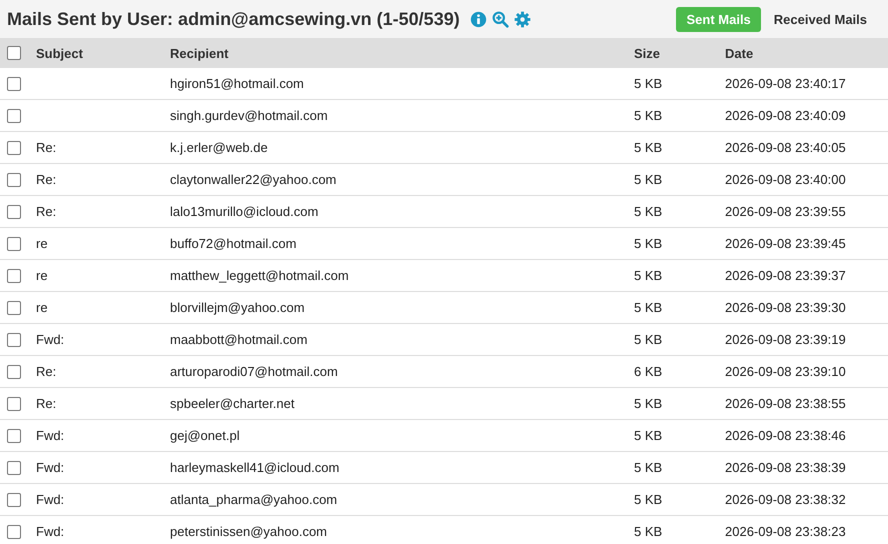 The width and height of the screenshot is (888, 544). Describe the element at coordinates (785, 531) in the screenshot. I see `table-cell: 2026-09-08 23:38:23` at that location.